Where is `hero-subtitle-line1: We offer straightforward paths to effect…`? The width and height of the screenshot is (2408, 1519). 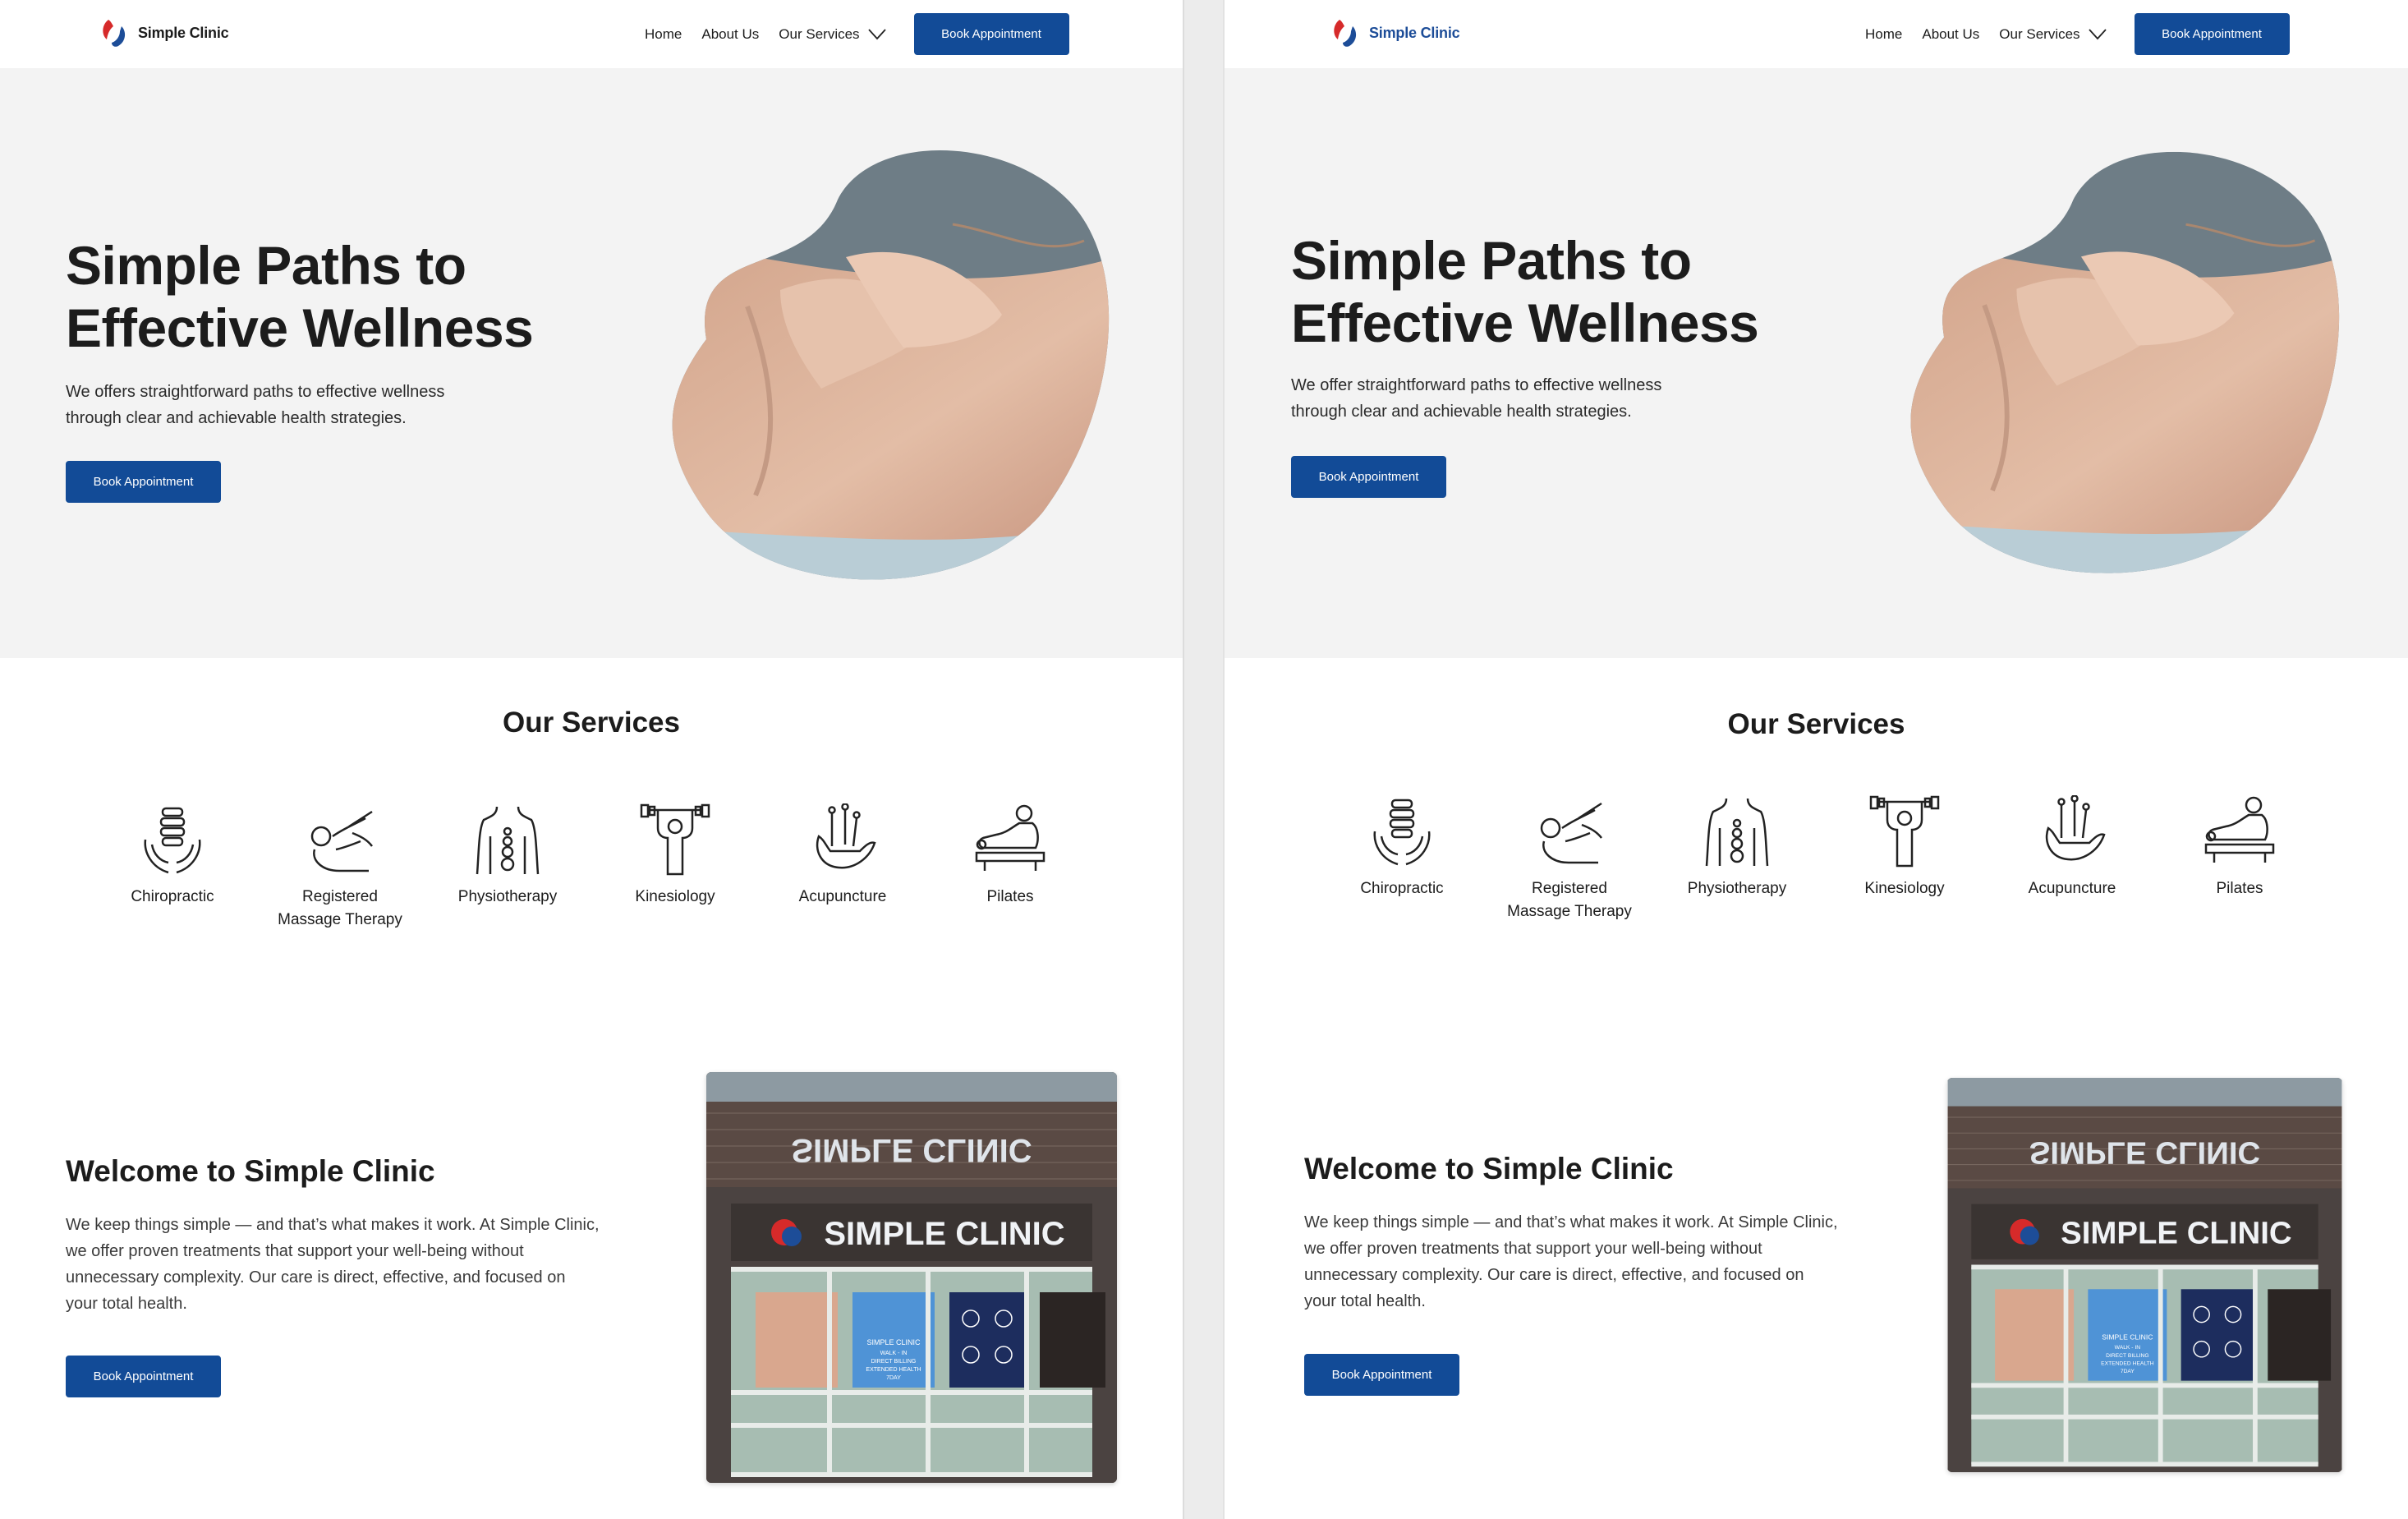 hero-subtitle-line1: We offer straightforward paths to effect… is located at coordinates (1476, 385).